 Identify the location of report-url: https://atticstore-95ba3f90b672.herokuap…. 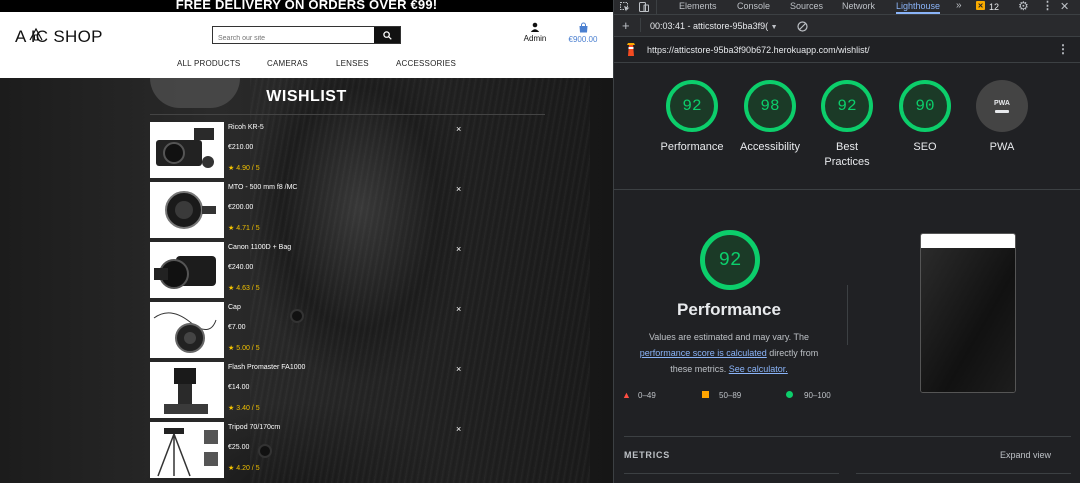
(758, 50).